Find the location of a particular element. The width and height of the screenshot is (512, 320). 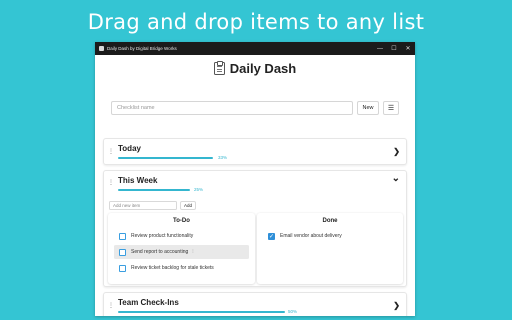

chevron-down-icon: ⌄ is located at coordinates (396, 178).